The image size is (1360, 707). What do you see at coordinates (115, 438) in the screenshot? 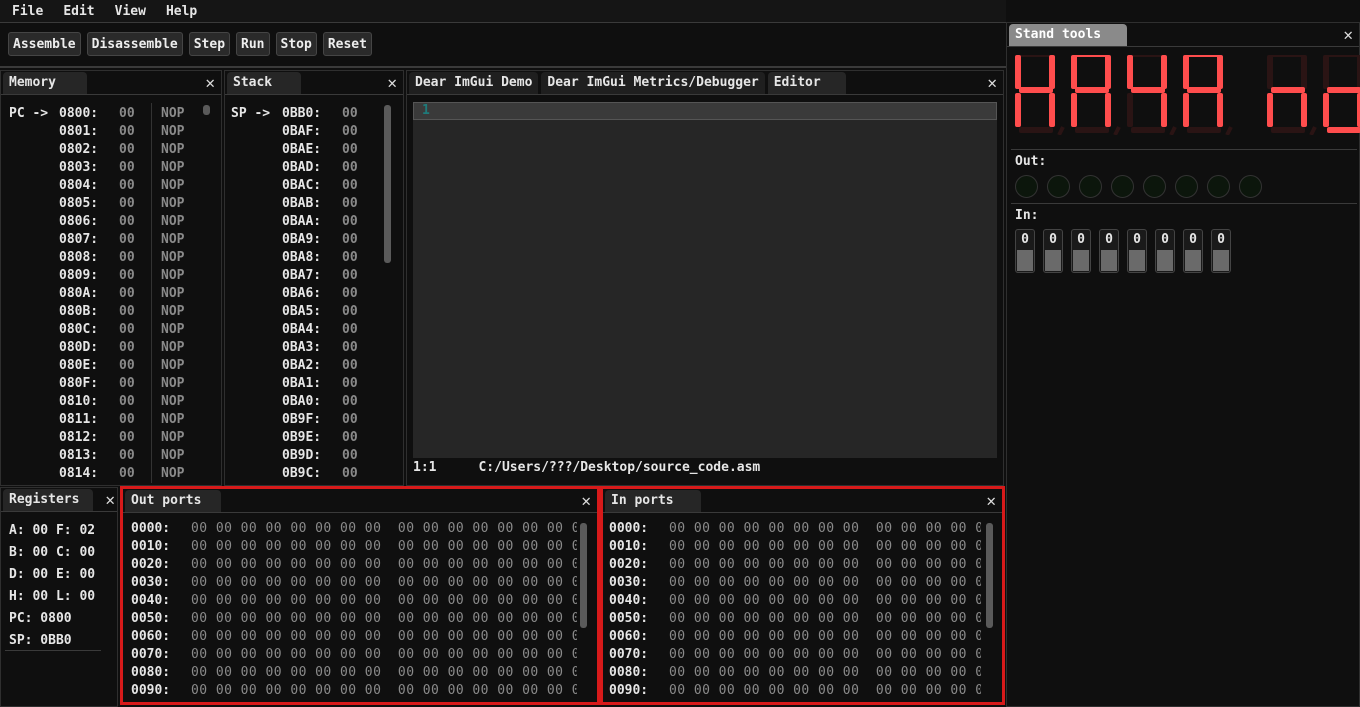
I see `memory-row: 0812: 00 NOP` at bounding box center [115, 438].